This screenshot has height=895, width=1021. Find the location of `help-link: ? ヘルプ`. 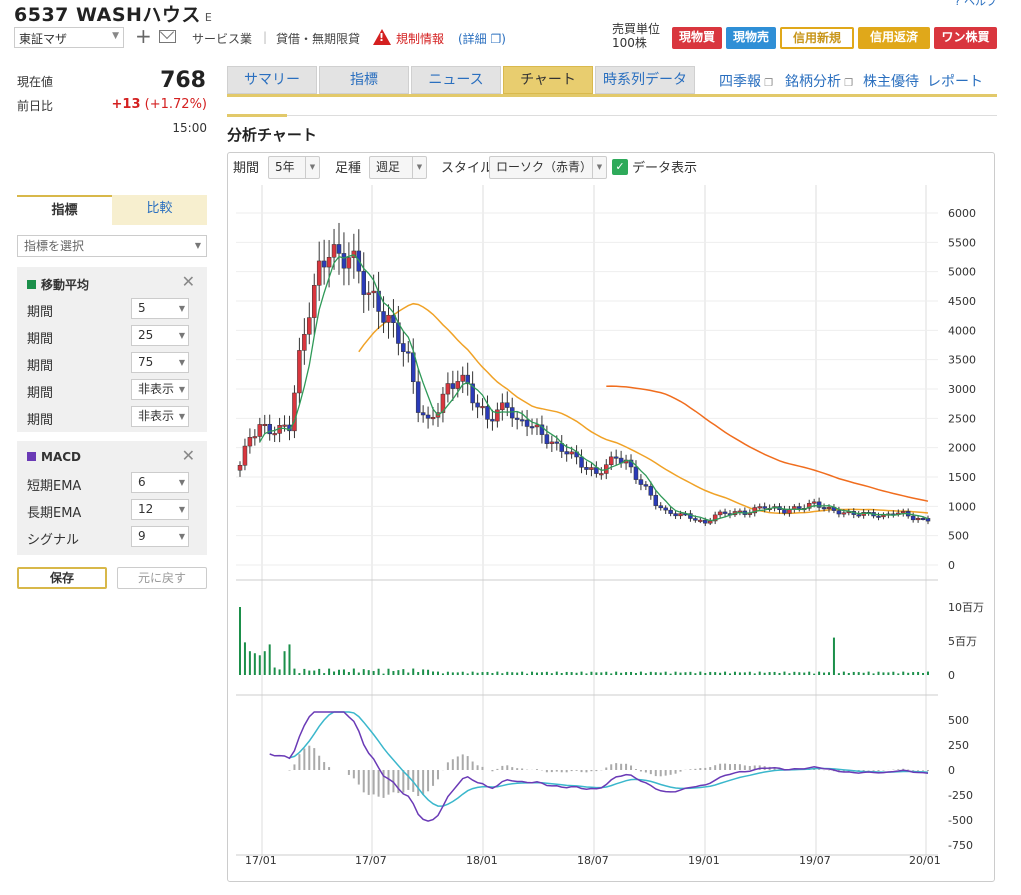

help-link: ? ヘルプ is located at coordinates (976, 4).